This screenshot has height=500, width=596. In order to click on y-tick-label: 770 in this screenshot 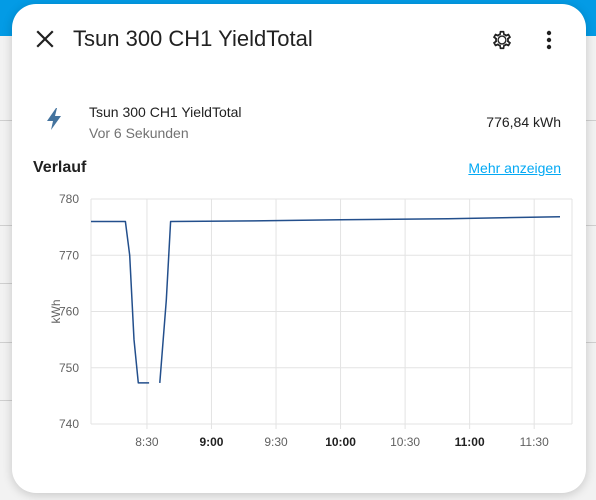, I will do `click(69, 255)`.